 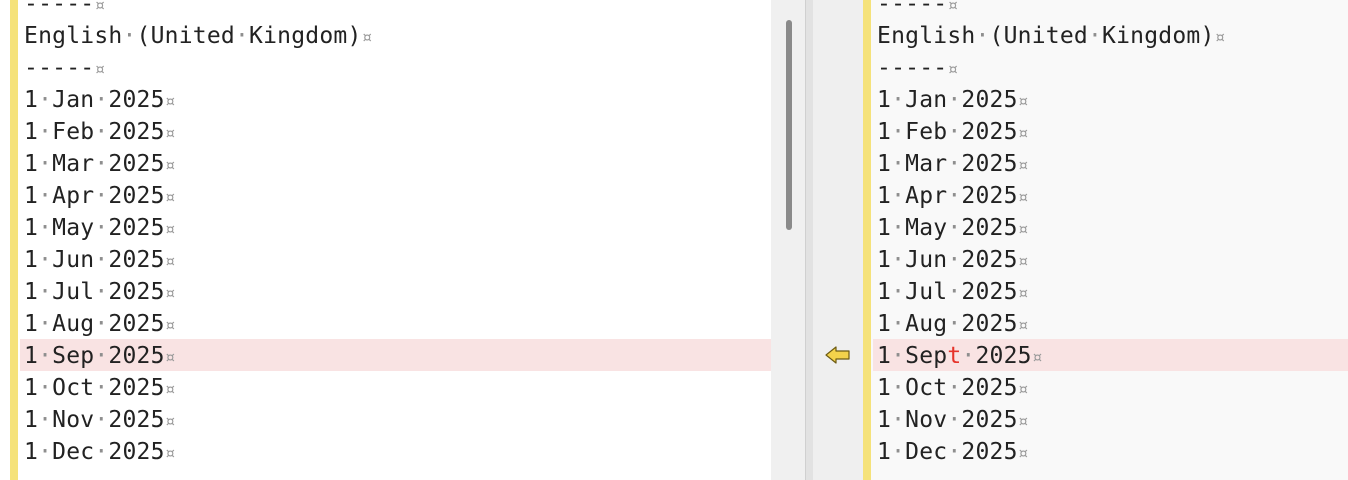 What do you see at coordinates (953, 164) in the screenshot?
I see `right-date-line: 1·Mar·2025¤` at bounding box center [953, 164].